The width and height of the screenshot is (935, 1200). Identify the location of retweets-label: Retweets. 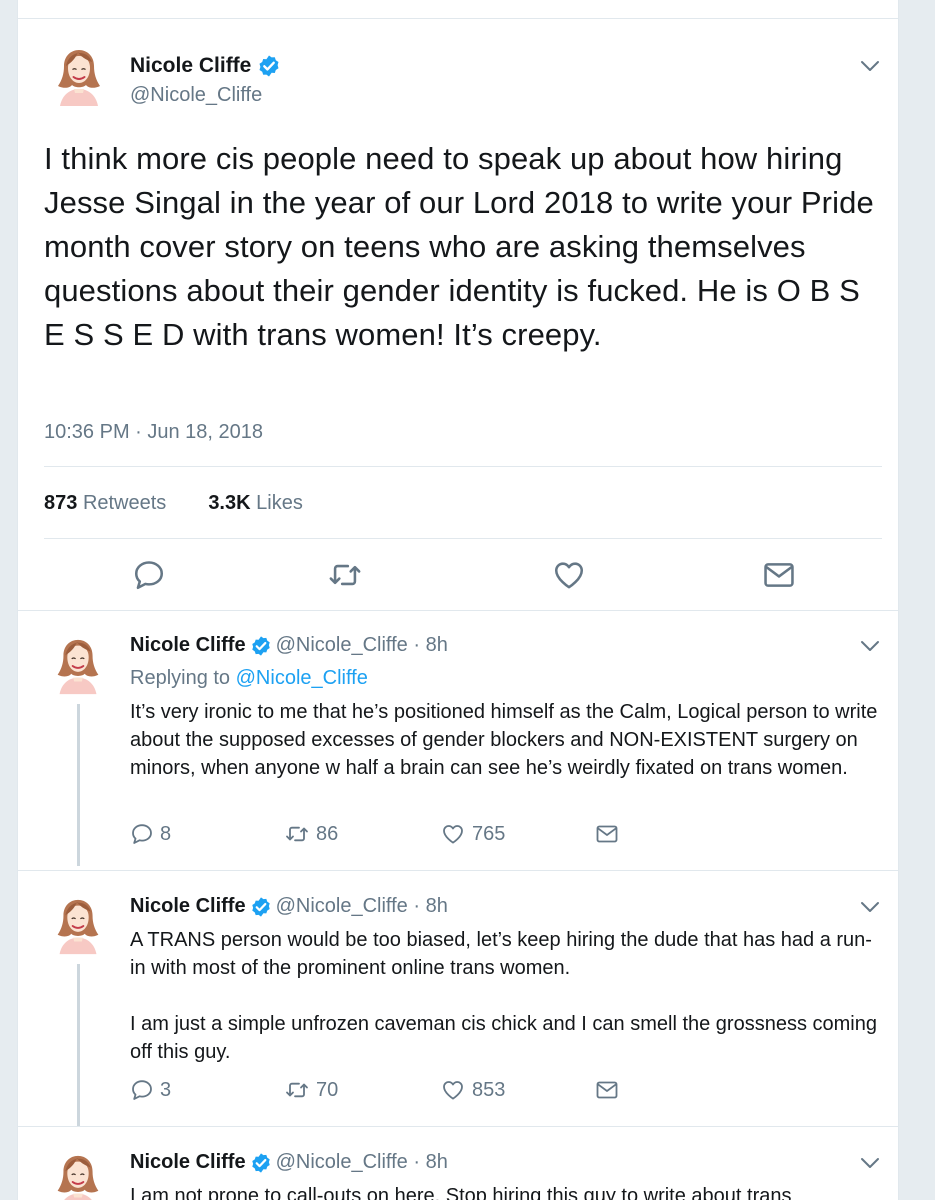
(124, 503).